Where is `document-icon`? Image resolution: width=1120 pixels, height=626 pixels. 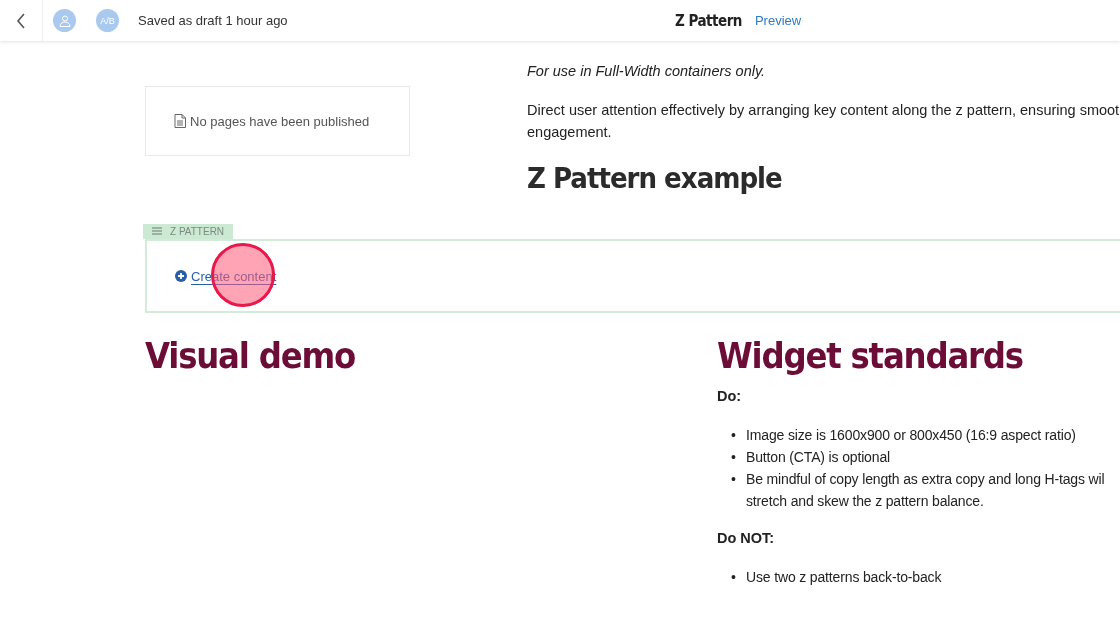
document-icon is located at coordinates (180, 121).